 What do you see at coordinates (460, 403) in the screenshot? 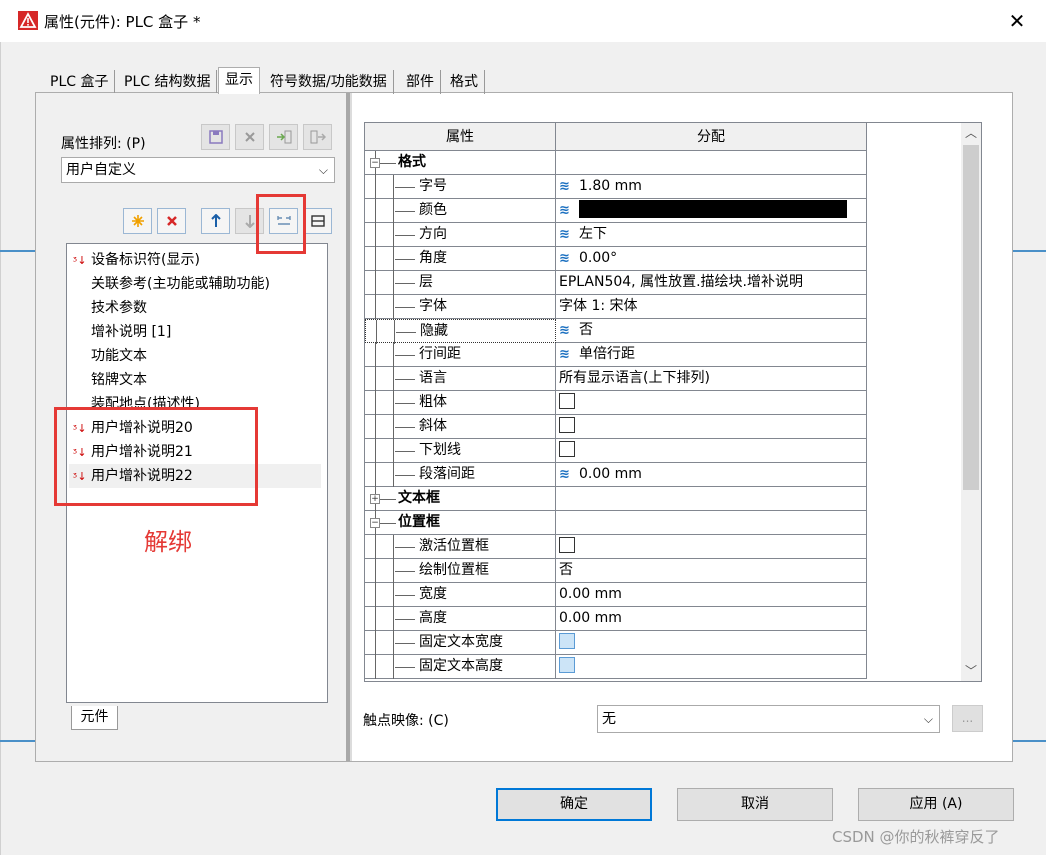
I see `grid-property-cell: 粗体` at bounding box center [460, 403].